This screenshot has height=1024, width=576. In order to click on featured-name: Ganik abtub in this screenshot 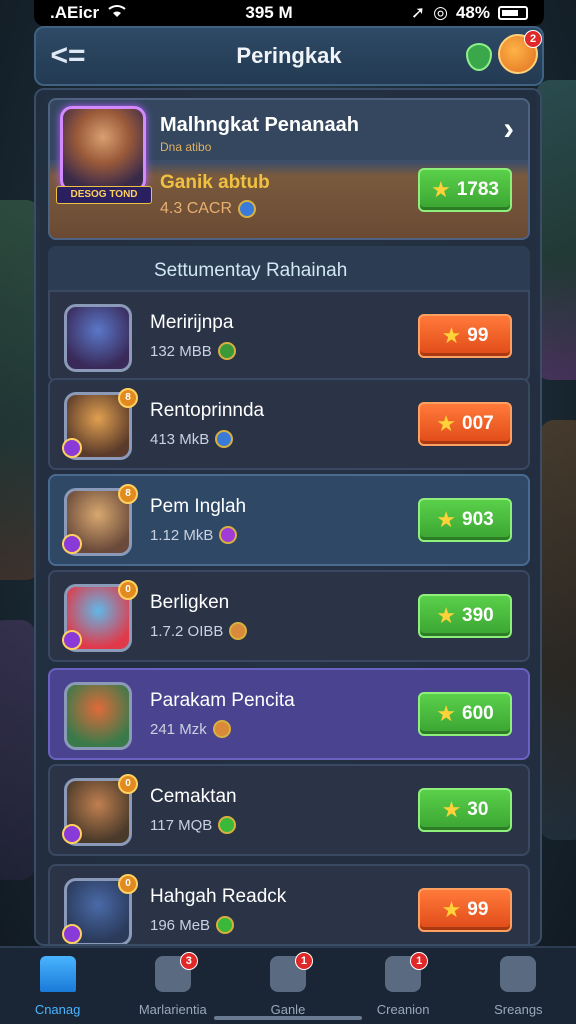, I will do `click(215, 182)`.